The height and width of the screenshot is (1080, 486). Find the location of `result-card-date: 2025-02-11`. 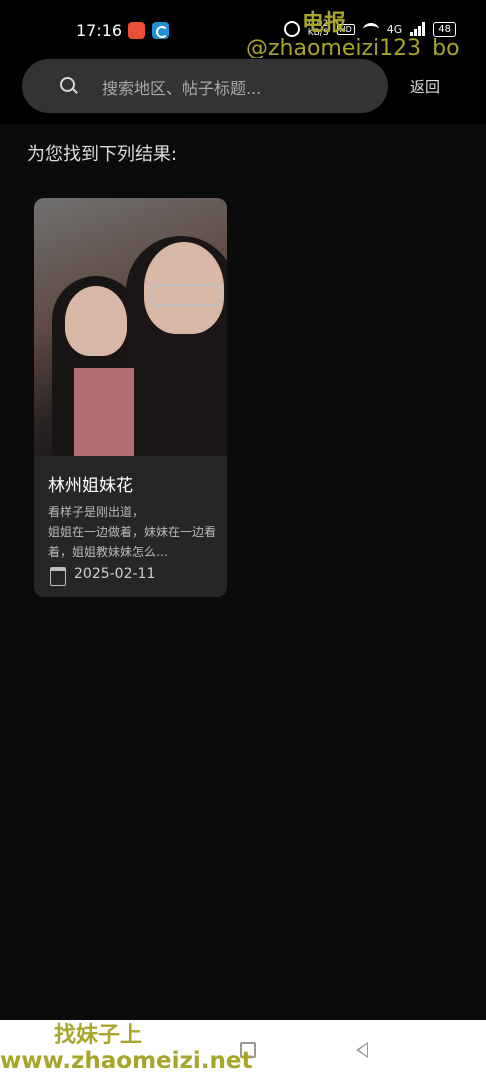

result-card-date: 2025-02-11 is located at coordinates (115, 574).